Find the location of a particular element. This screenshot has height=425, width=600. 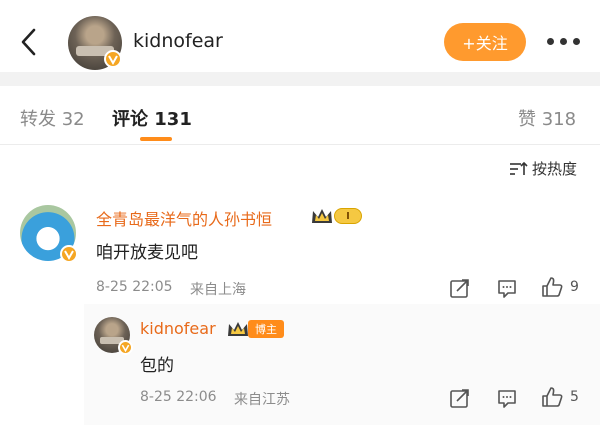

tab-likes: 赞 318 is located at coordinates (547, 118).